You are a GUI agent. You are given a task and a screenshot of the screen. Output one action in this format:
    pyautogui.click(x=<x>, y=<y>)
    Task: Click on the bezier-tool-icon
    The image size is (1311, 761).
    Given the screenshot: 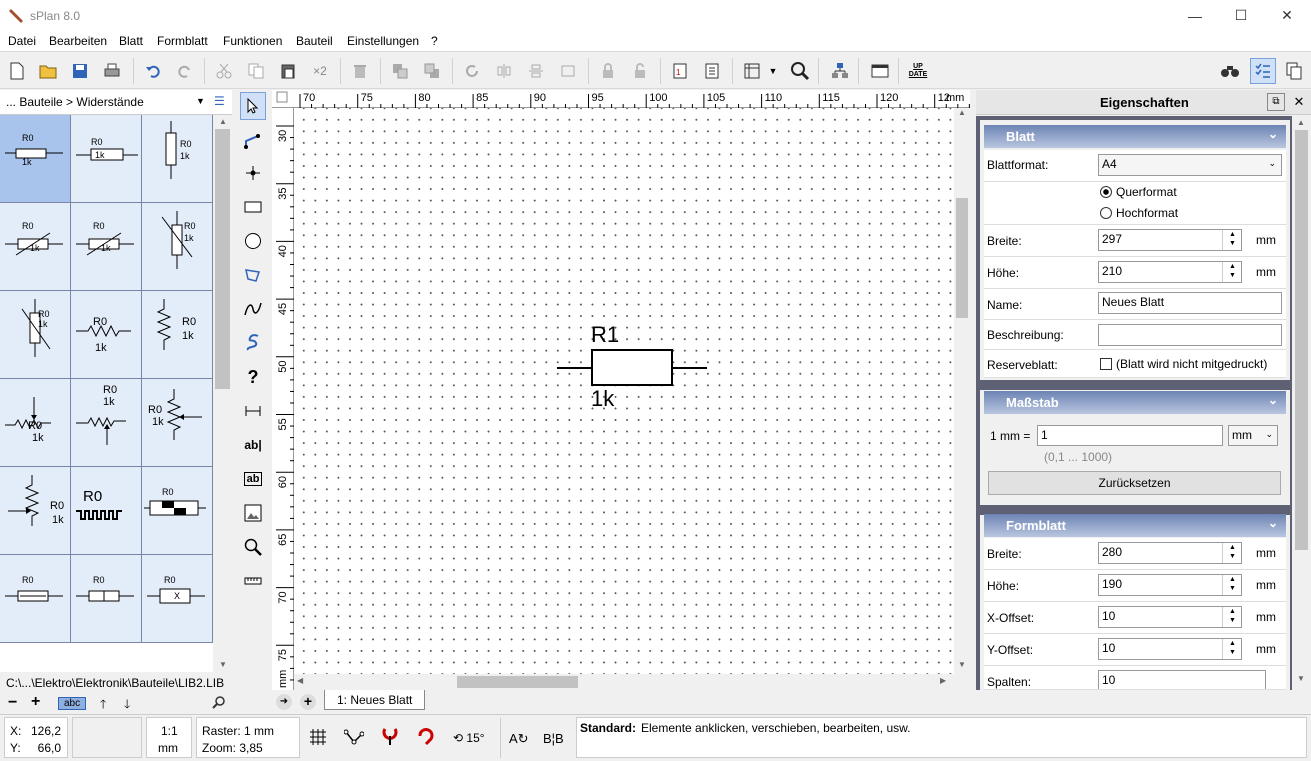 What is the action you would take?
    pyautogui.click(x=253, y=309)
    